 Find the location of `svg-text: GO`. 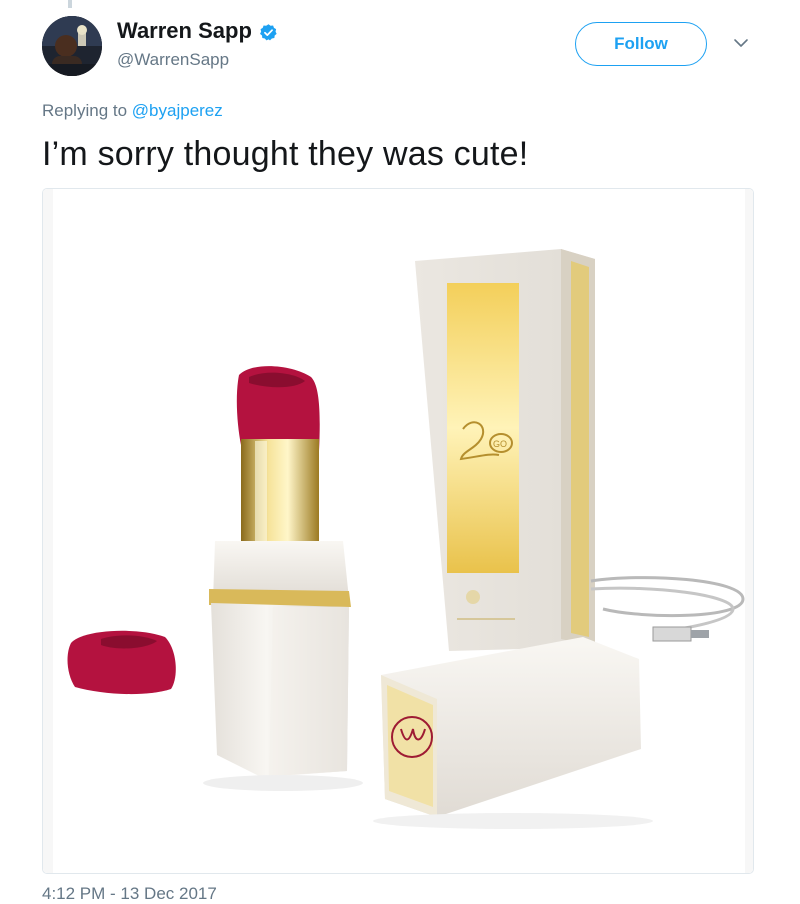

svg-text: GO is located at coordinates (500, 444).